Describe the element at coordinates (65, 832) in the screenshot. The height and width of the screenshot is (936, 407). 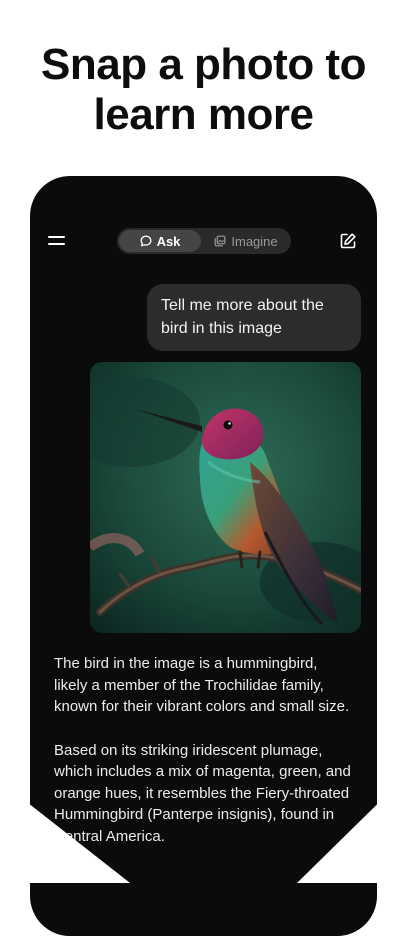
I see `torn-corner-left` at that location.